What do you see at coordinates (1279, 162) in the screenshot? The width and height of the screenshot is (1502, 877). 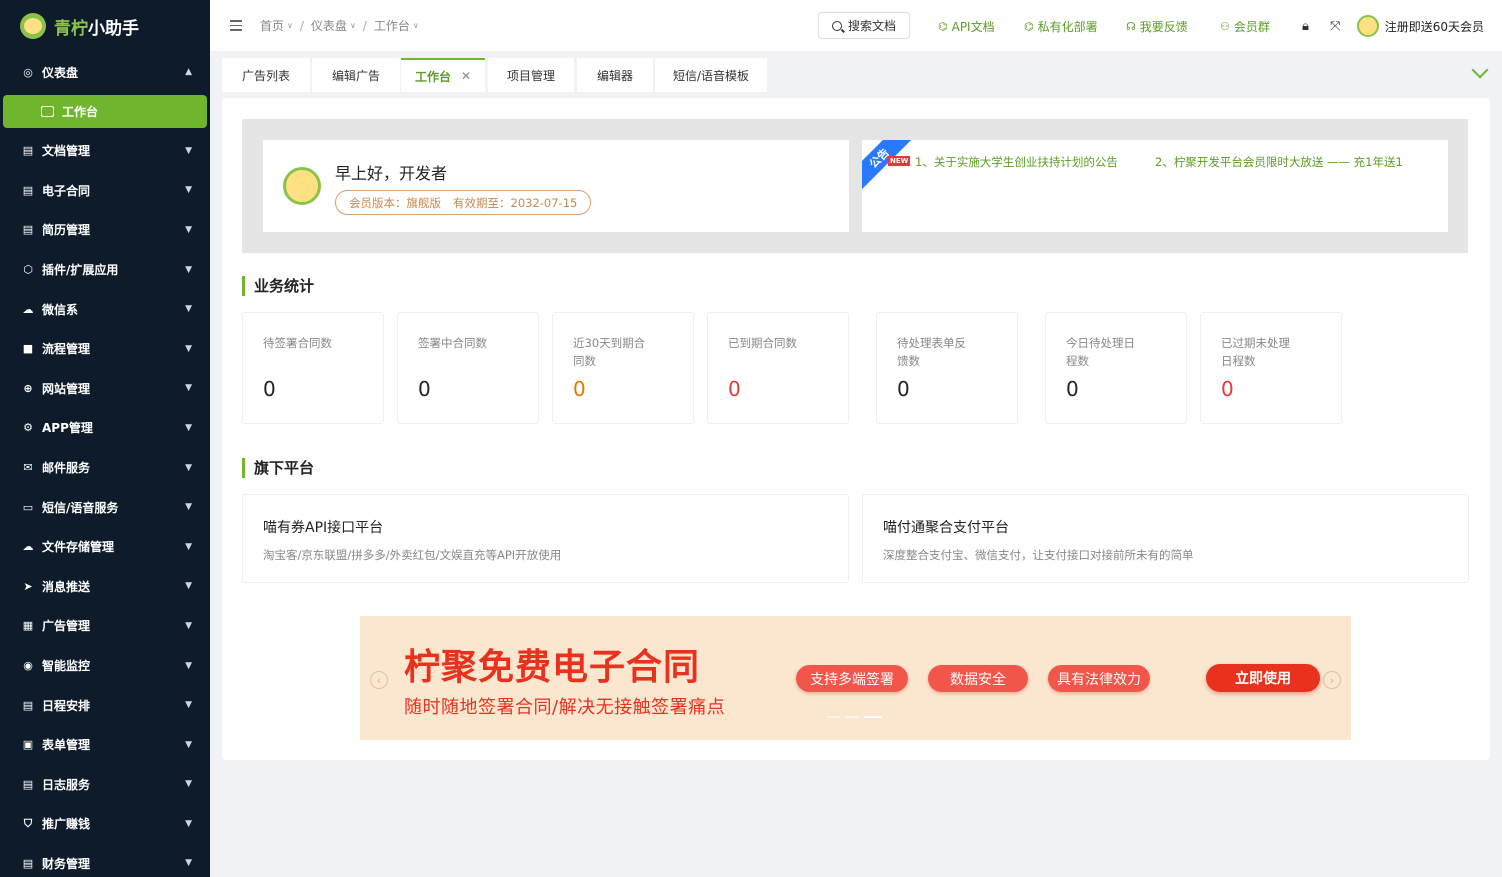 I see `notice-item: 2、柠聚开发平台会员限时大放送 —— 充1年送1` at bounding box center [1279, 162].